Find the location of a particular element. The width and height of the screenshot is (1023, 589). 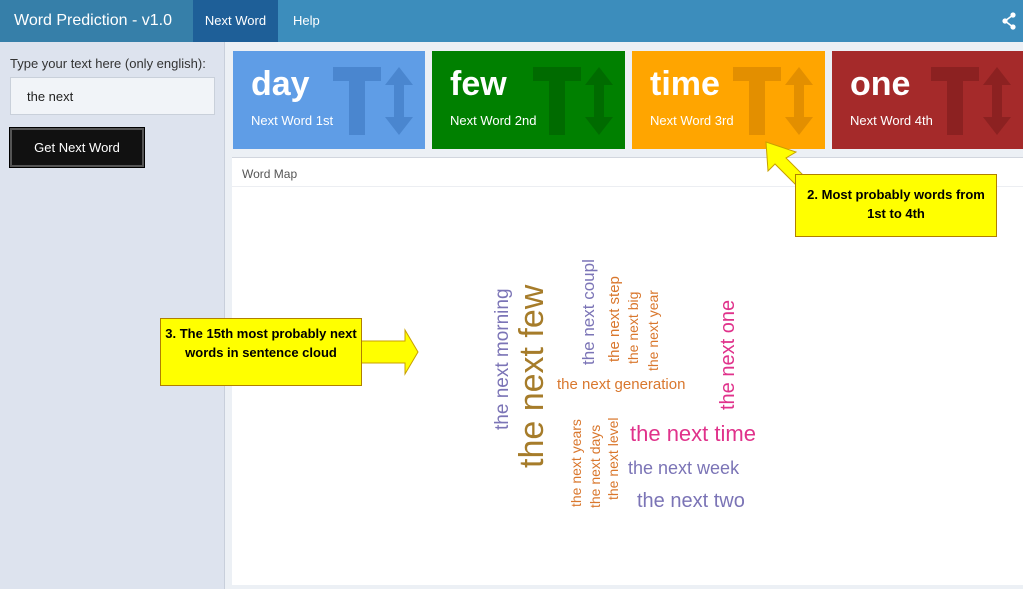

callout-top-text: 2. Most probably words from 1st to 4th is located at coordinates (896, 204).